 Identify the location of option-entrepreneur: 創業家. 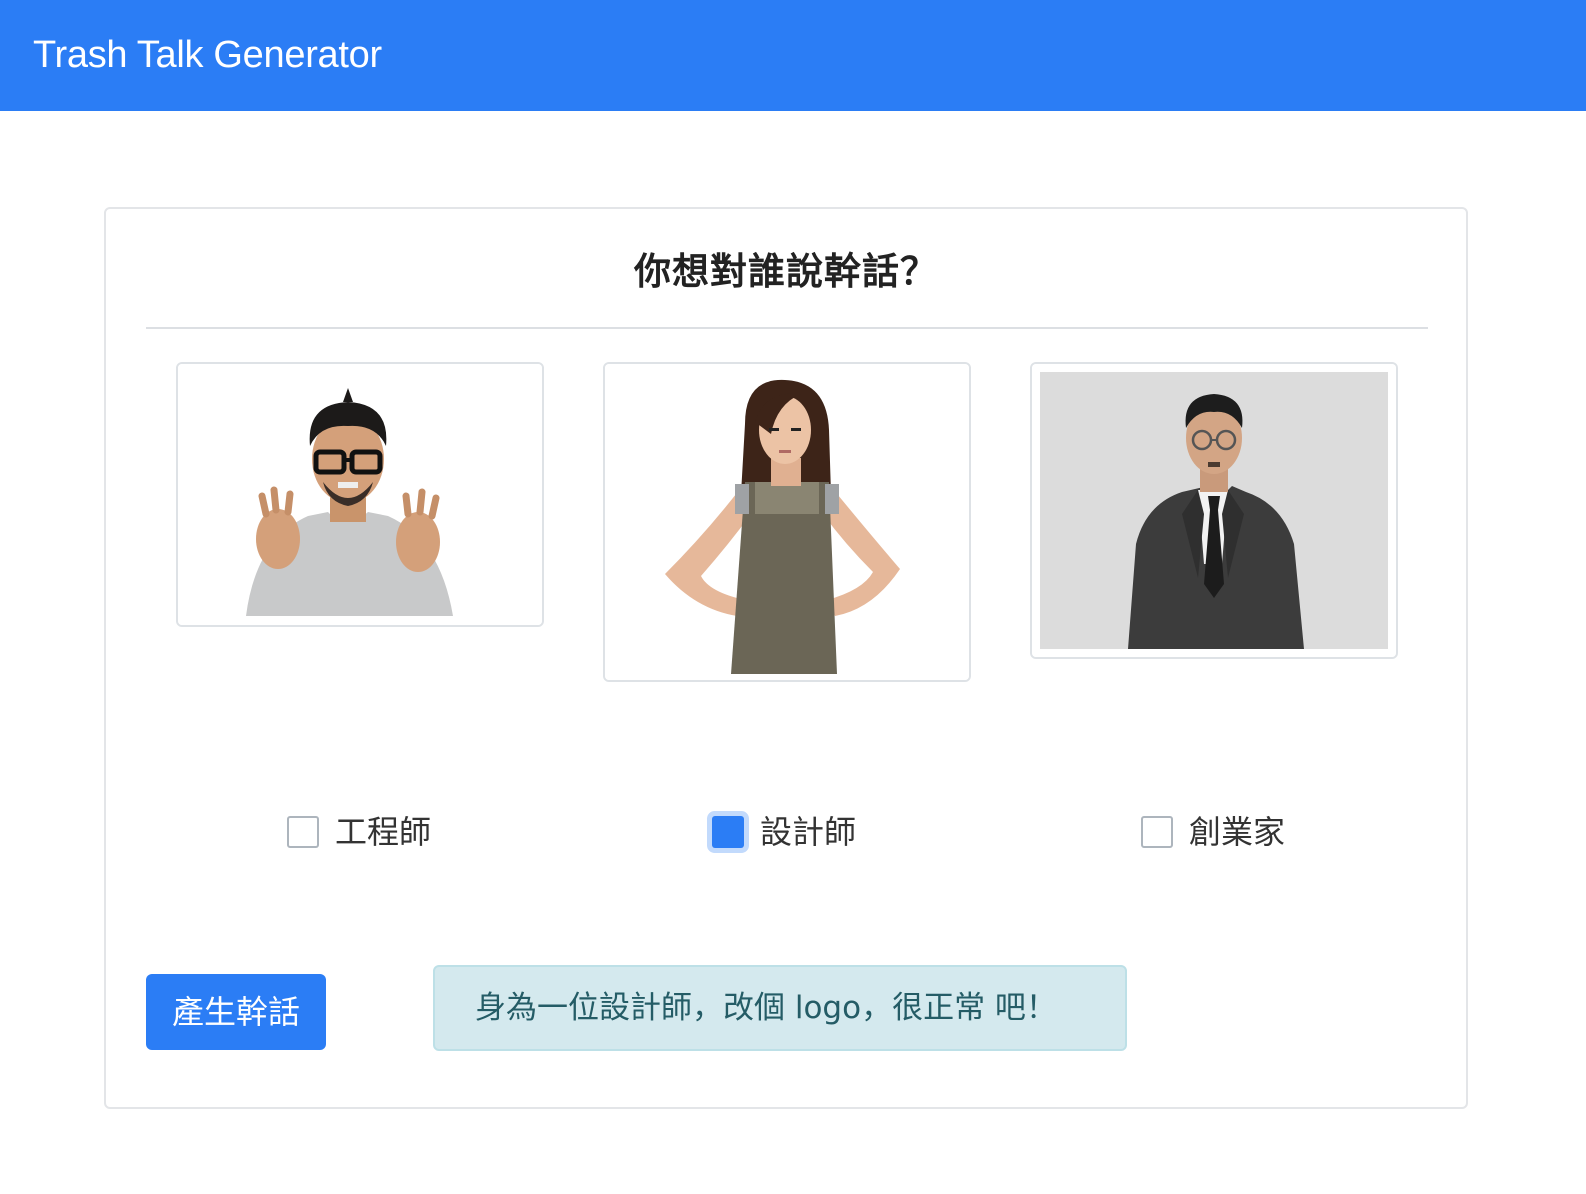
(1213, 832).